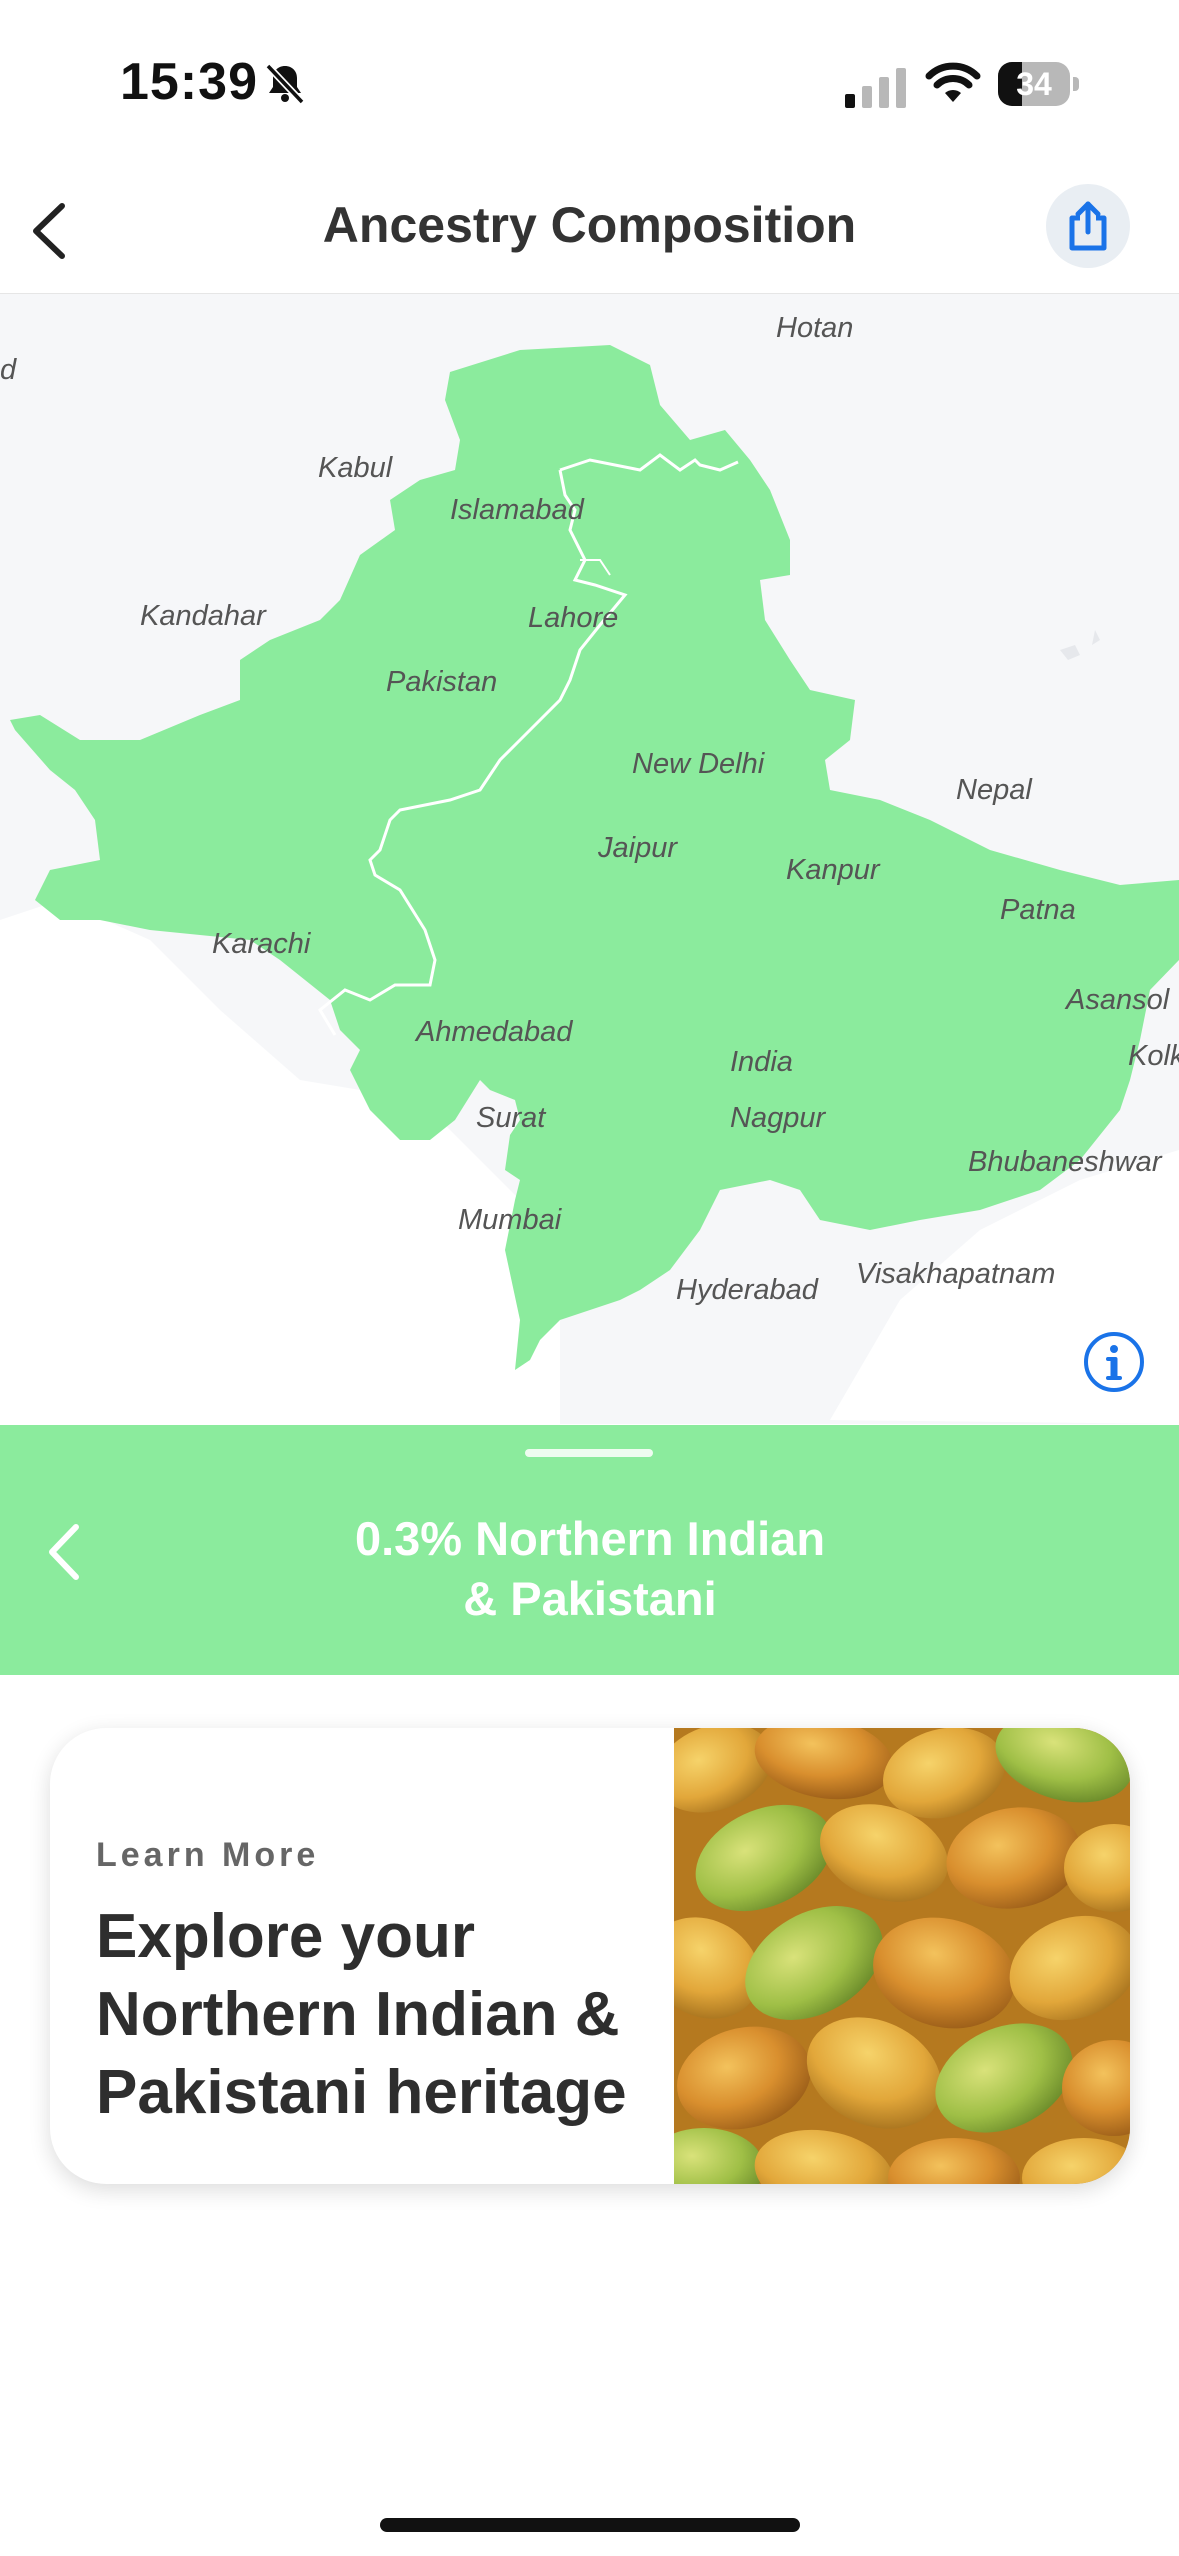  I want to click on navigation-header: Ancestry Composition, so click(589, 227).